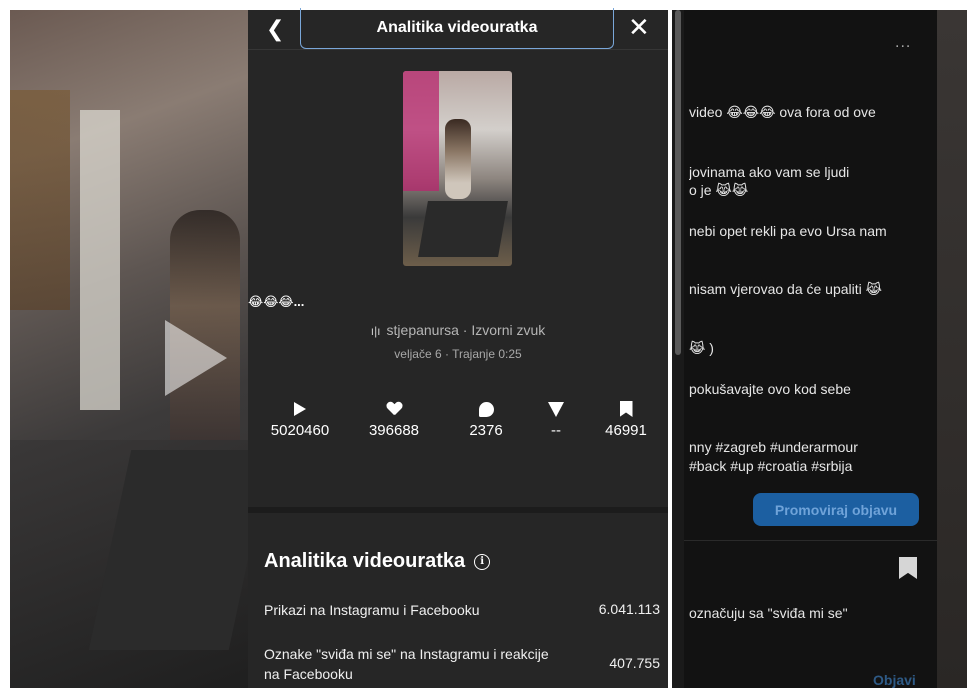  What do you see at coordinates (771, 466) in the screenshot?
I see `caption-line: #back #up #croatia #srbija` at bounding box center [771, 466].